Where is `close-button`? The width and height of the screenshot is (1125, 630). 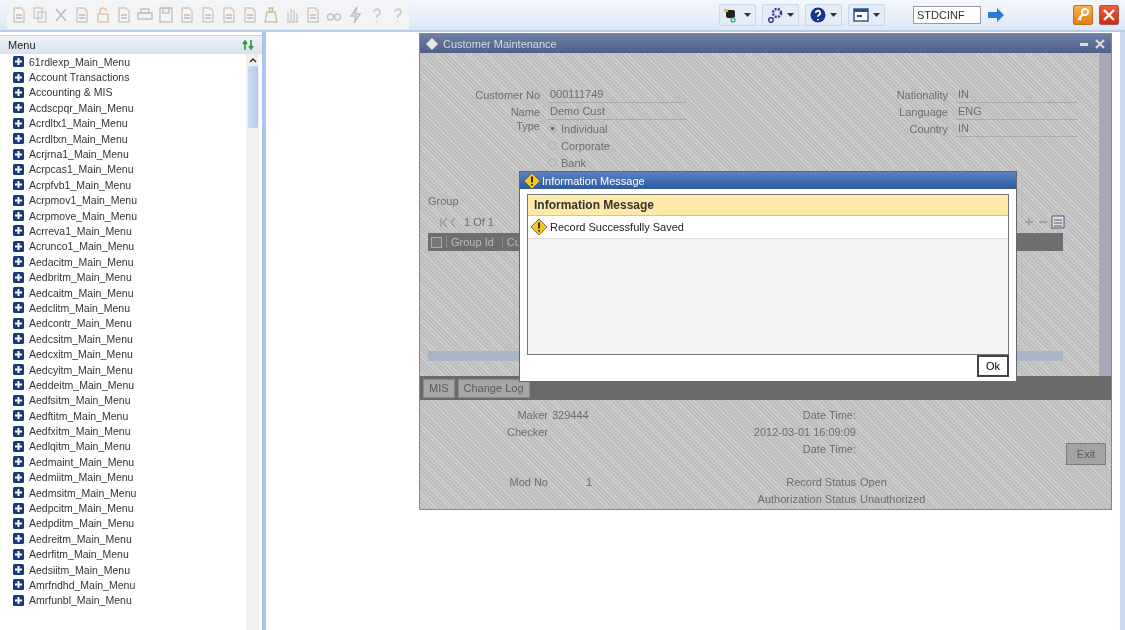 close-button is located at coordinates (1109, 15).